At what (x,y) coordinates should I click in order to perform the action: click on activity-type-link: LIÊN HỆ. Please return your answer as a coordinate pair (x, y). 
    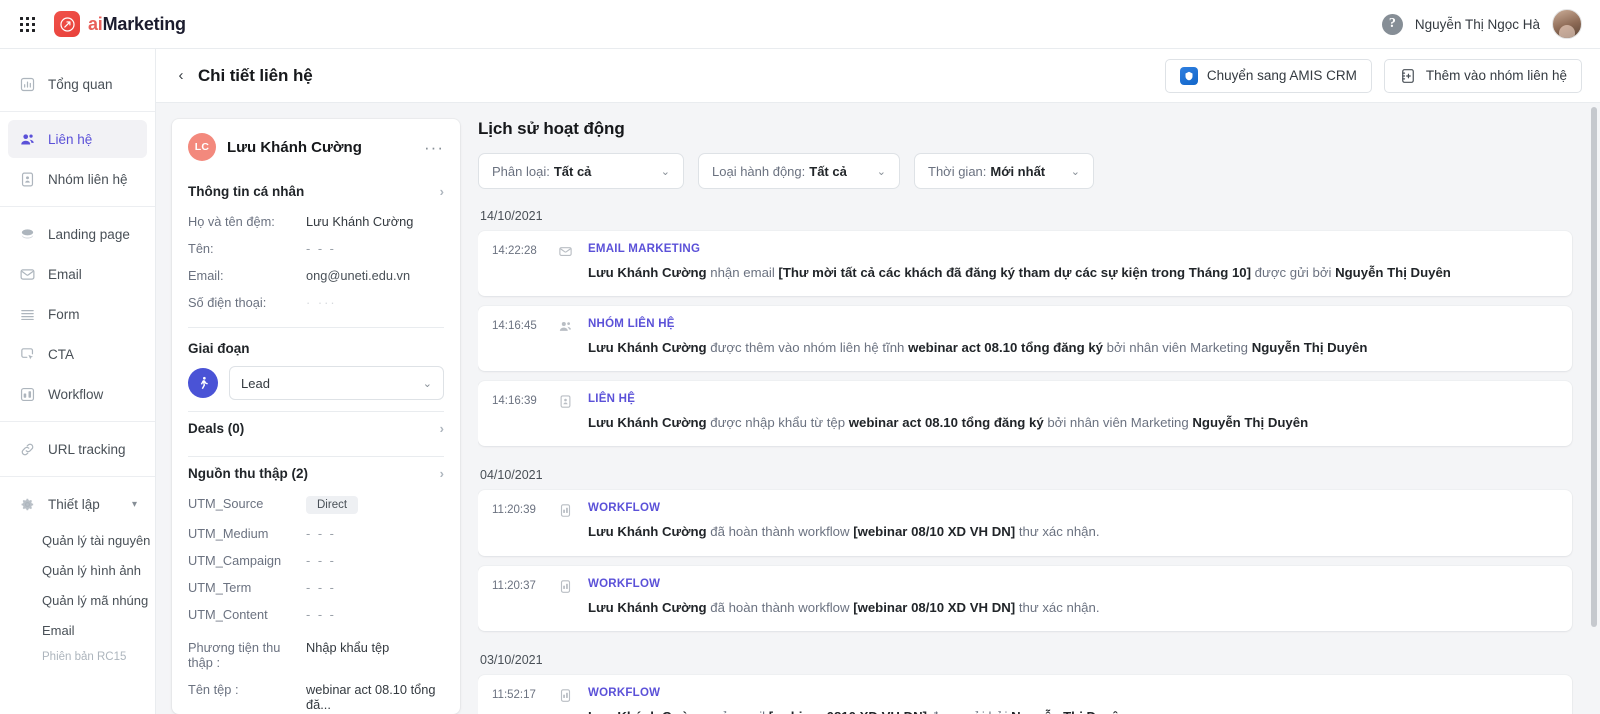
    Looking at the image, I should click on (1071, 399).